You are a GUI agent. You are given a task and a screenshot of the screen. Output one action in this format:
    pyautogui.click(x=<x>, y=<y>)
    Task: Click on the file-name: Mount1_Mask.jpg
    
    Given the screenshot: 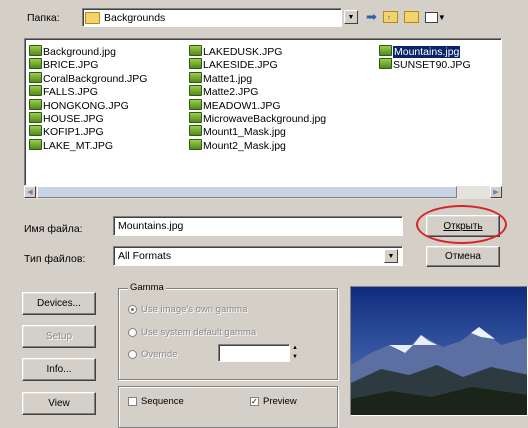 What is the action you would take?
    pyautogui.click(x=244, y=132)
    